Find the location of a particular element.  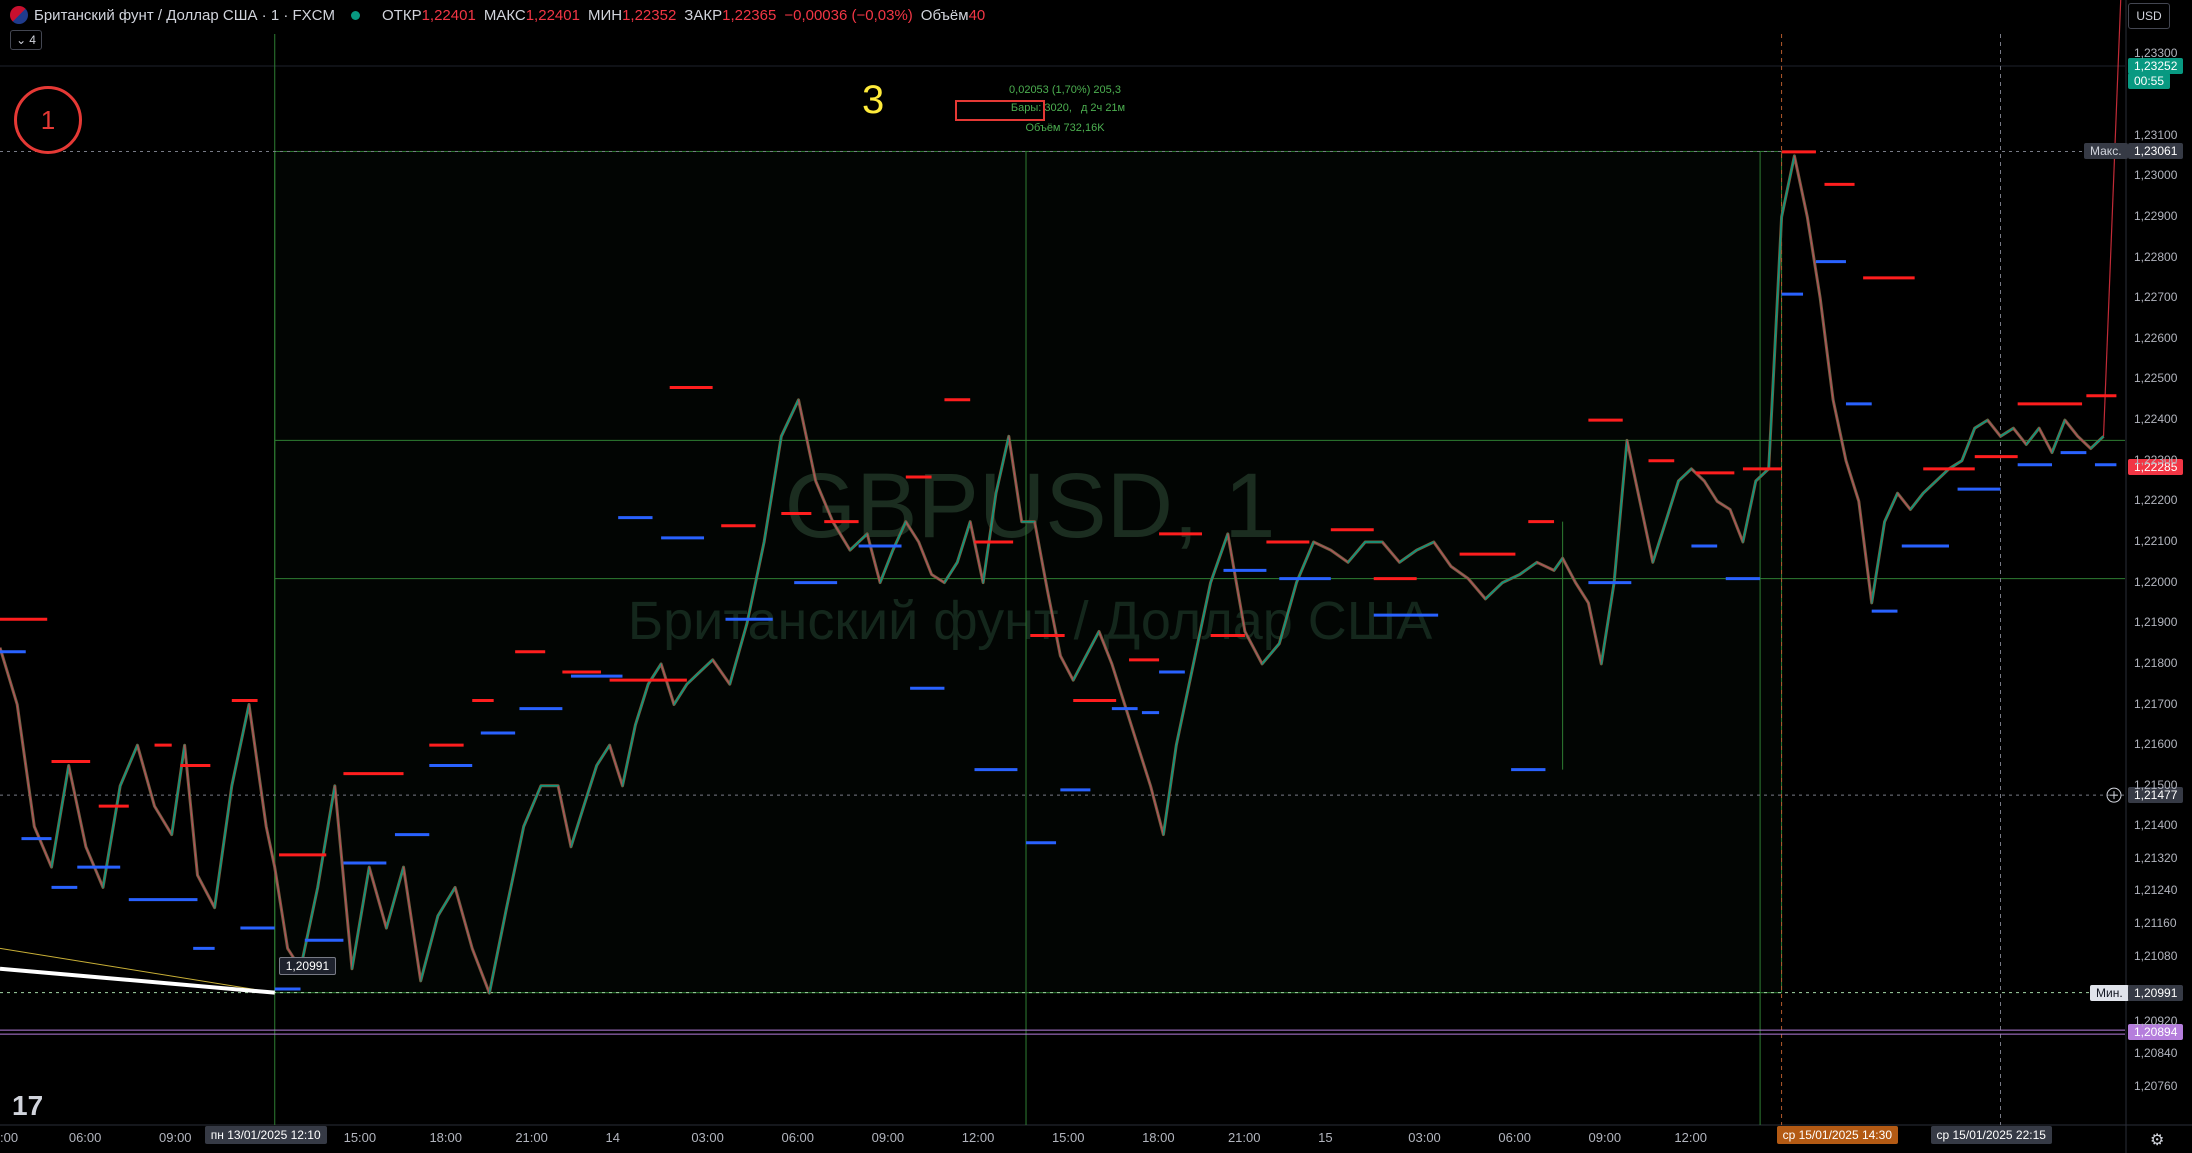

y-tick-label: 1,22500 is located at coordinates (2156, 378).